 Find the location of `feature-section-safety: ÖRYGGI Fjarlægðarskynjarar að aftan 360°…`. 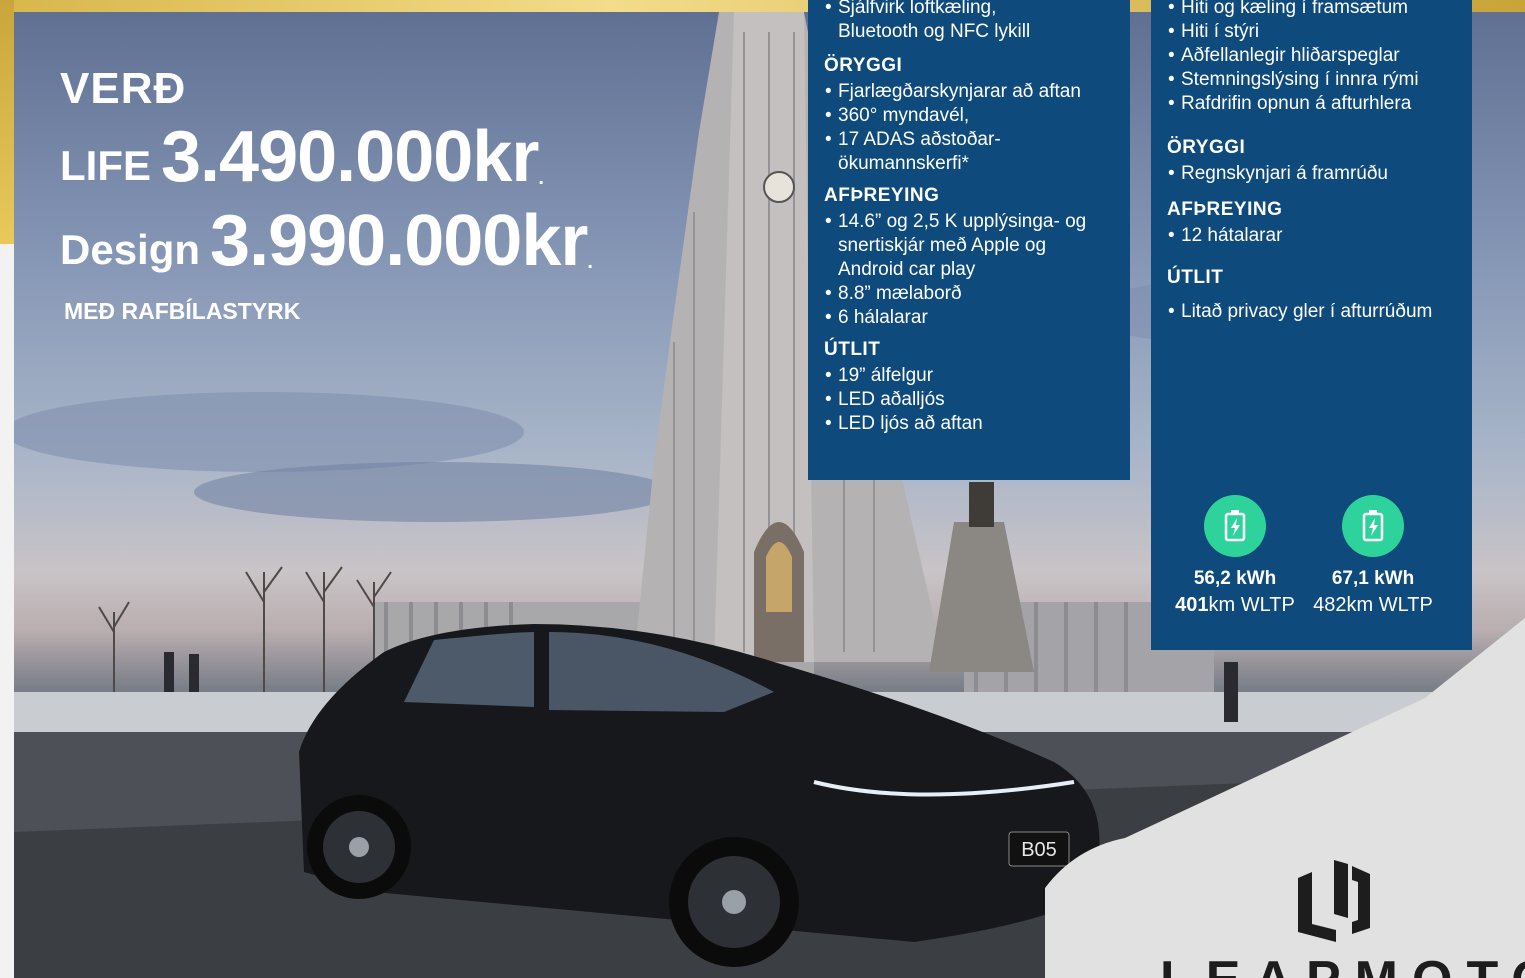

feature-section-safety: ÖRYGGI Fjarlægðarskynjarar að aftan 360°… is located at coordinates (969, 115).